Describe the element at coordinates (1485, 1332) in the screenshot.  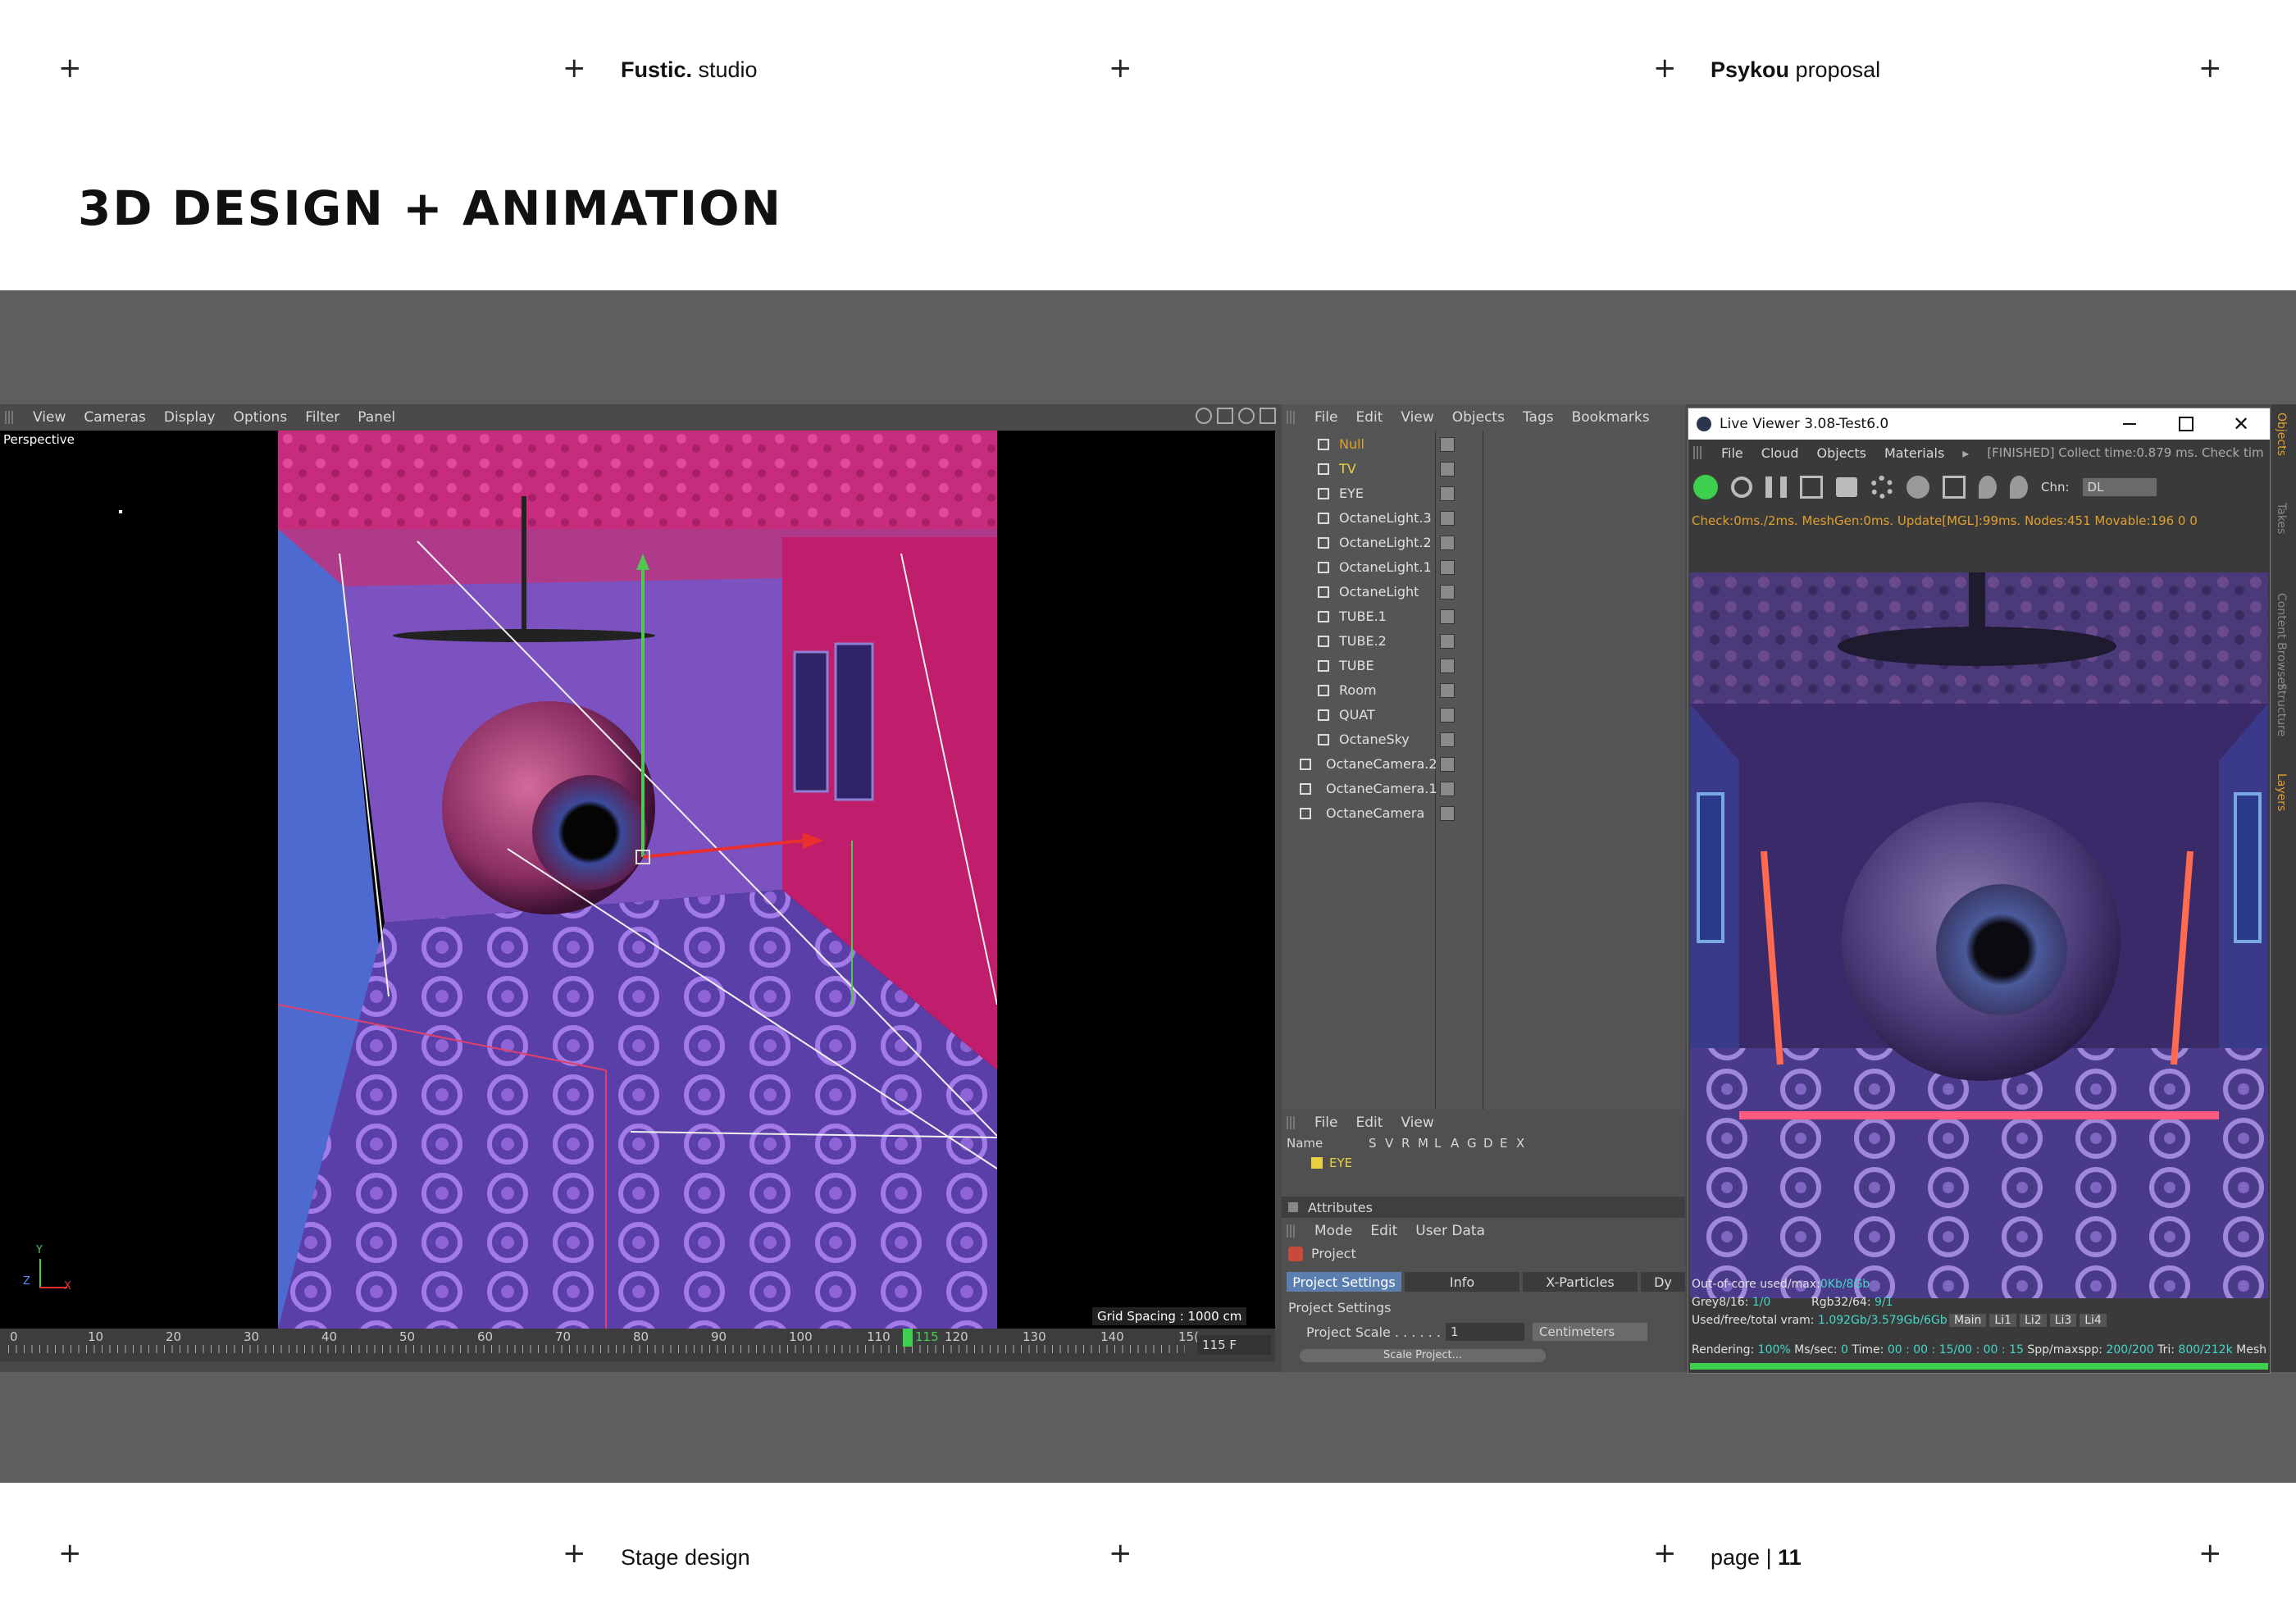
I see `project-scale-input: 1` at that location.